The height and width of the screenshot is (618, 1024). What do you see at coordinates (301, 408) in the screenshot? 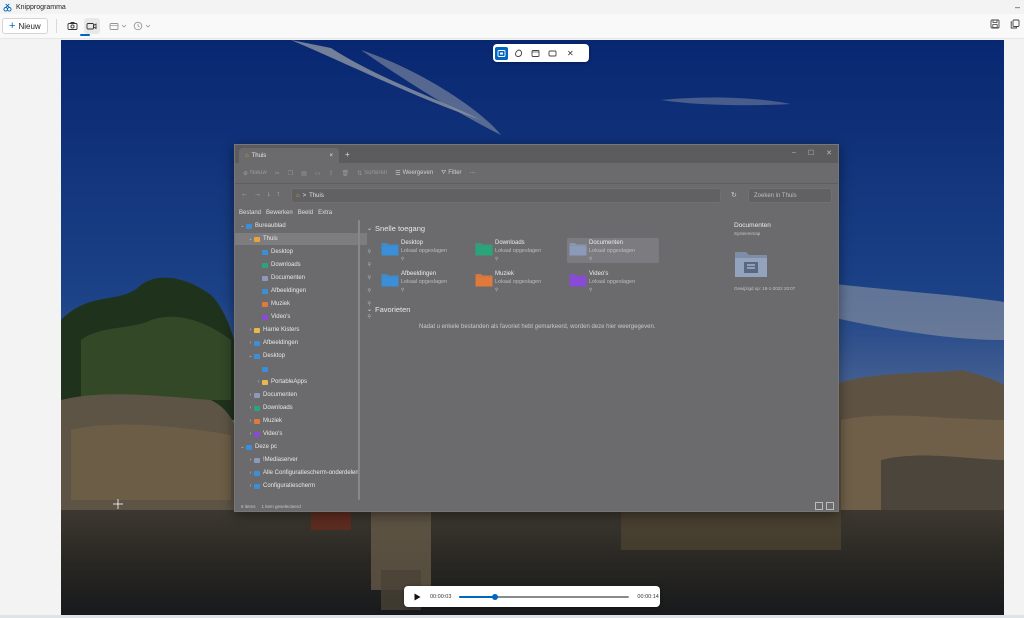
I see `nav-item: › Downloads` at bounding box center [301, 408].